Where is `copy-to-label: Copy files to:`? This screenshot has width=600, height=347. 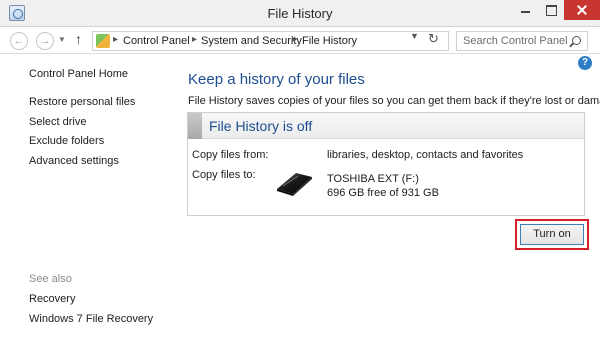
copy-to-label: Copy files to: is located at coordinates (224, 175).